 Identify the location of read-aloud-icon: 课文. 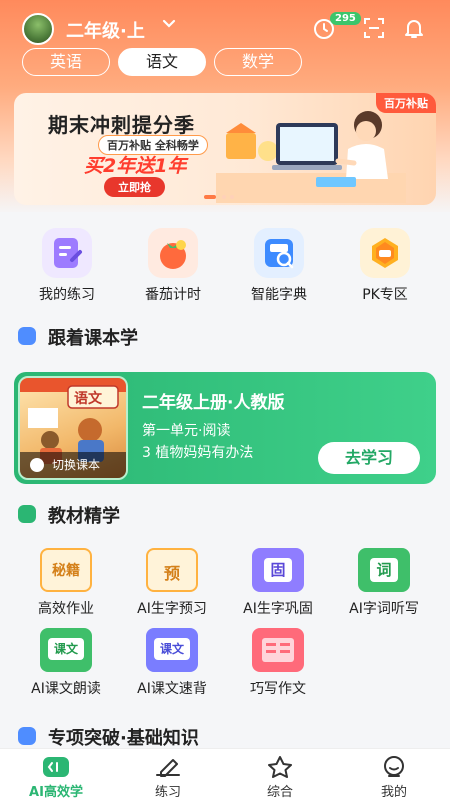
(66, 650).